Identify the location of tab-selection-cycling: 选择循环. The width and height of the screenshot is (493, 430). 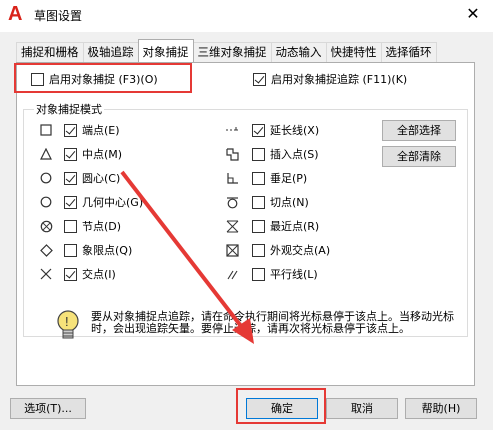
(408, 52).